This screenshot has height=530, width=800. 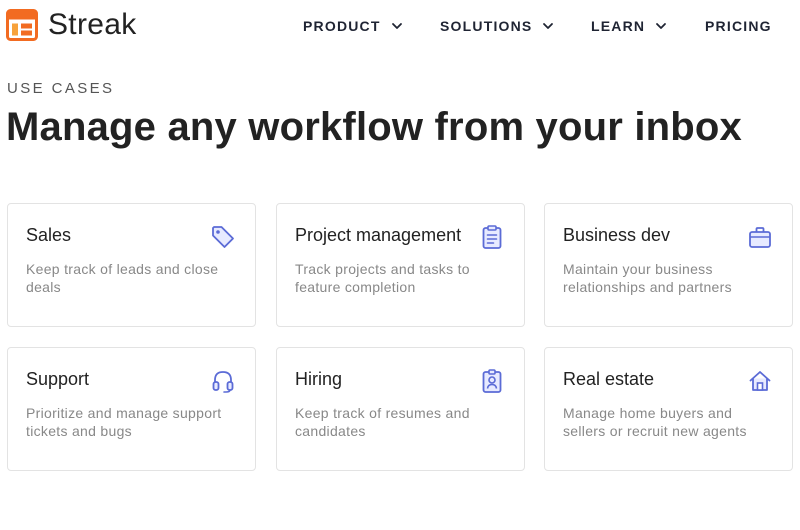 I want to click on nav-item-pricing: PRICING, so click(x=738, y=26).